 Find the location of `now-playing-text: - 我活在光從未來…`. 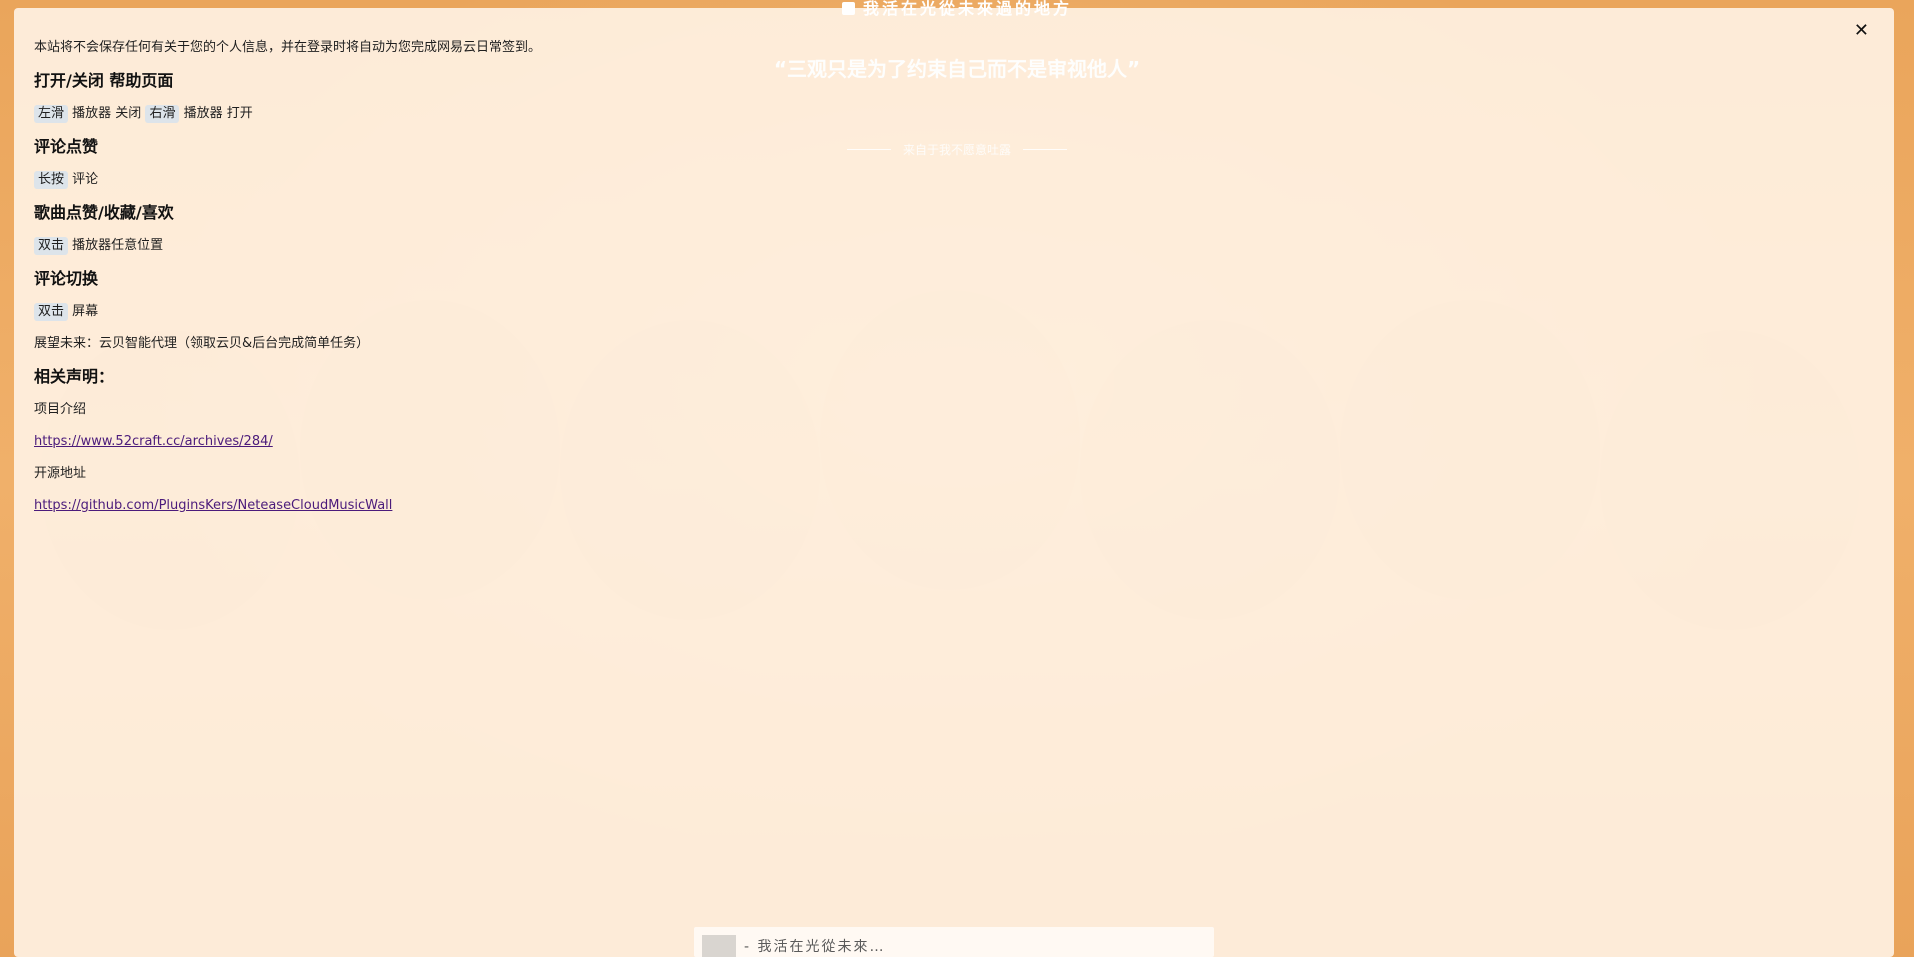

now-playing-text: - 我活在光從未來… is located at coordinates (815, 947).